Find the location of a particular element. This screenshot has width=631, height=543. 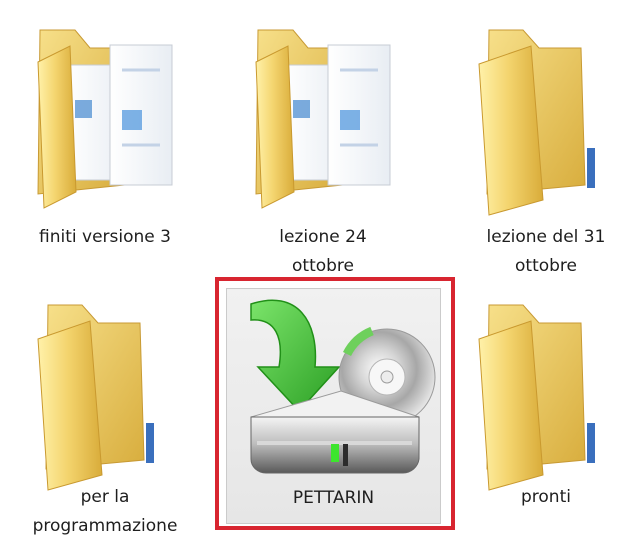

folder-label-line: programmazione is located at coordinates (105, 526).